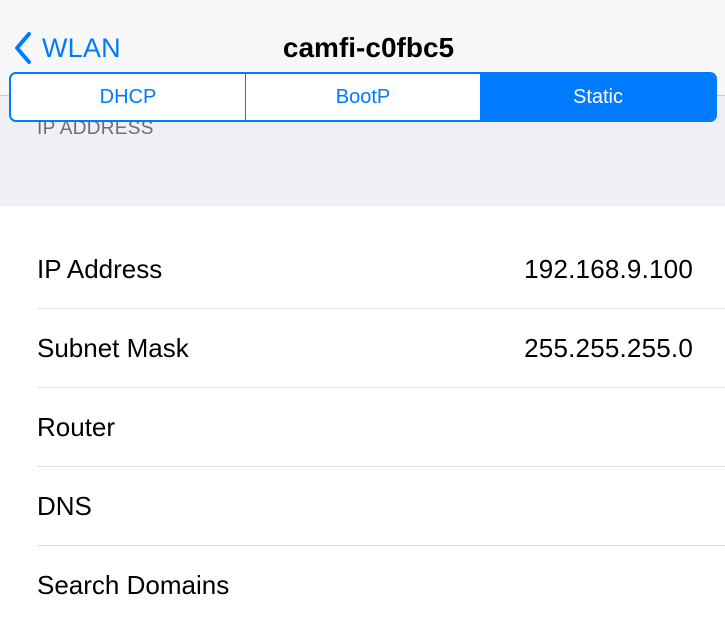 This screenshot has height=625, width=725. Describe the element at coordinates (362, 269) in the screenshot. I see `ip-address-row: IP Address 192.168.9.100` at that location.